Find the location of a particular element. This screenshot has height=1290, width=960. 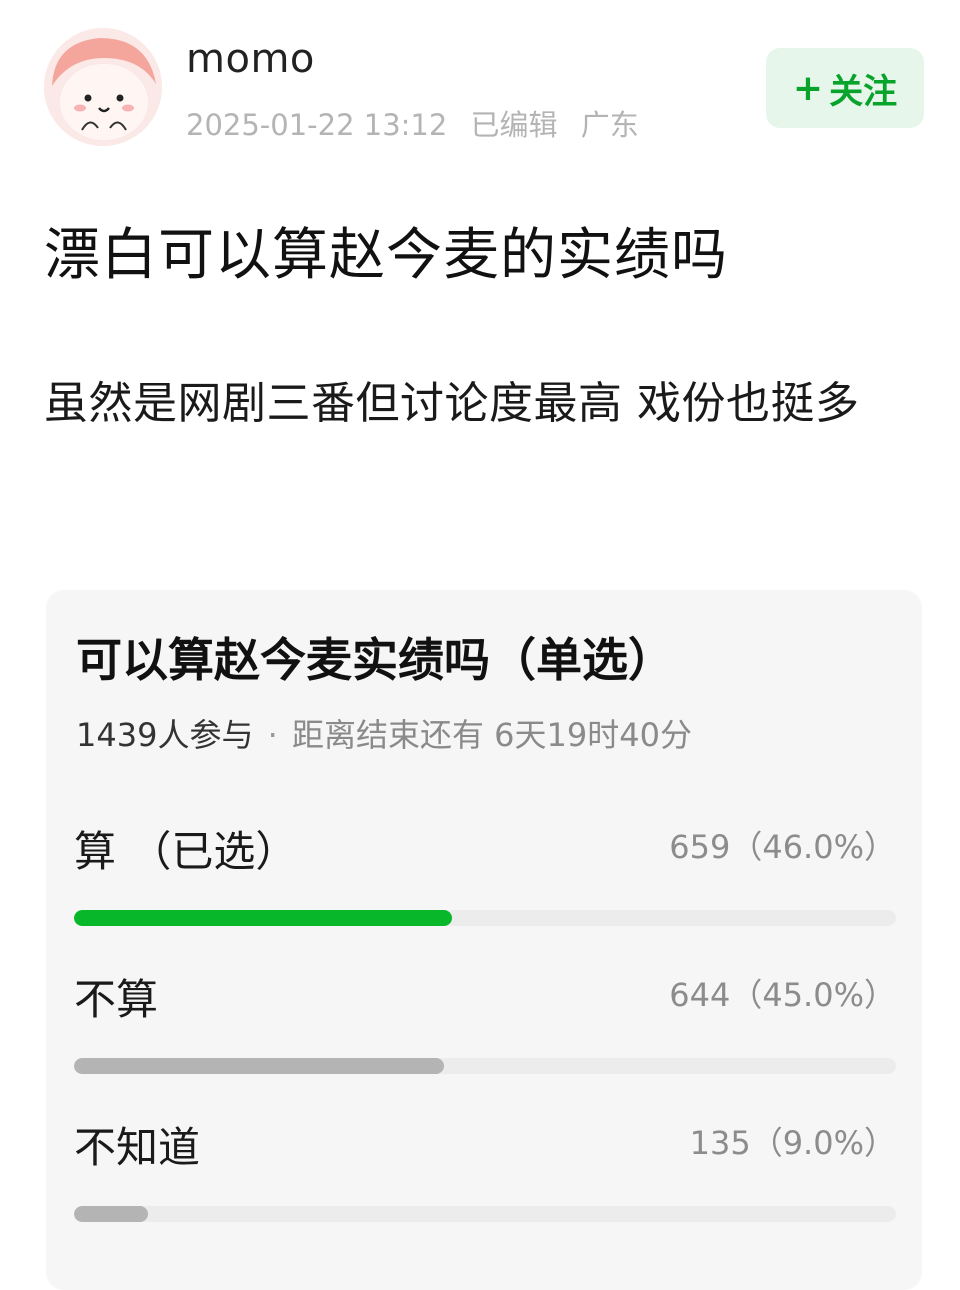

poll-meta: 1439人参与 · 距离结束还有 6天19时40分 is located at coordinates (384, 733).